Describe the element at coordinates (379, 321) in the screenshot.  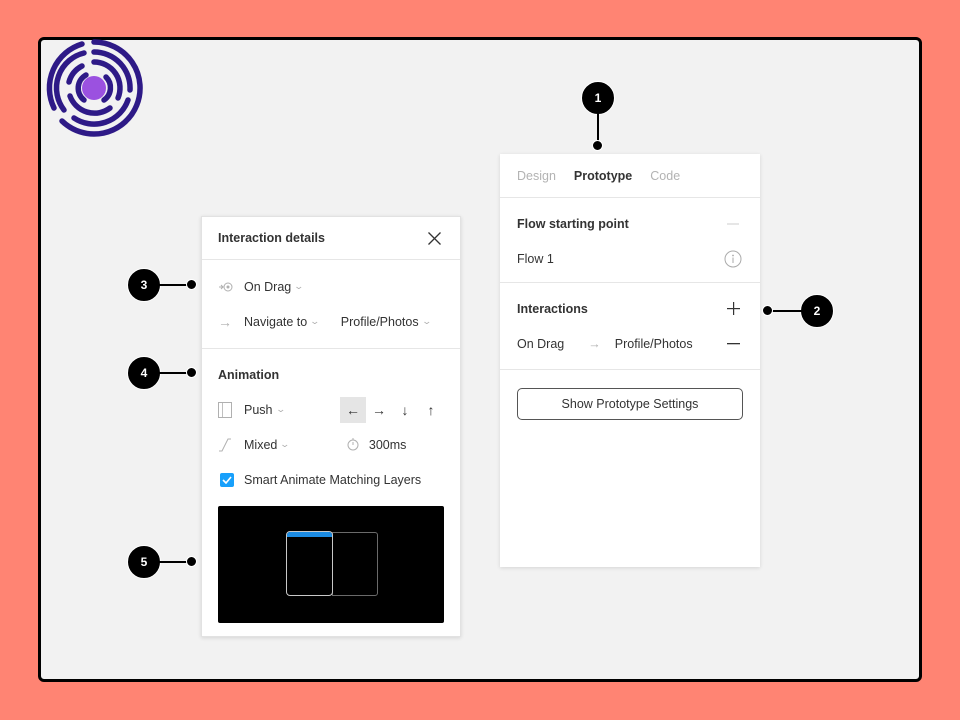
I see `destination-value: Profile/Photos` at that location.